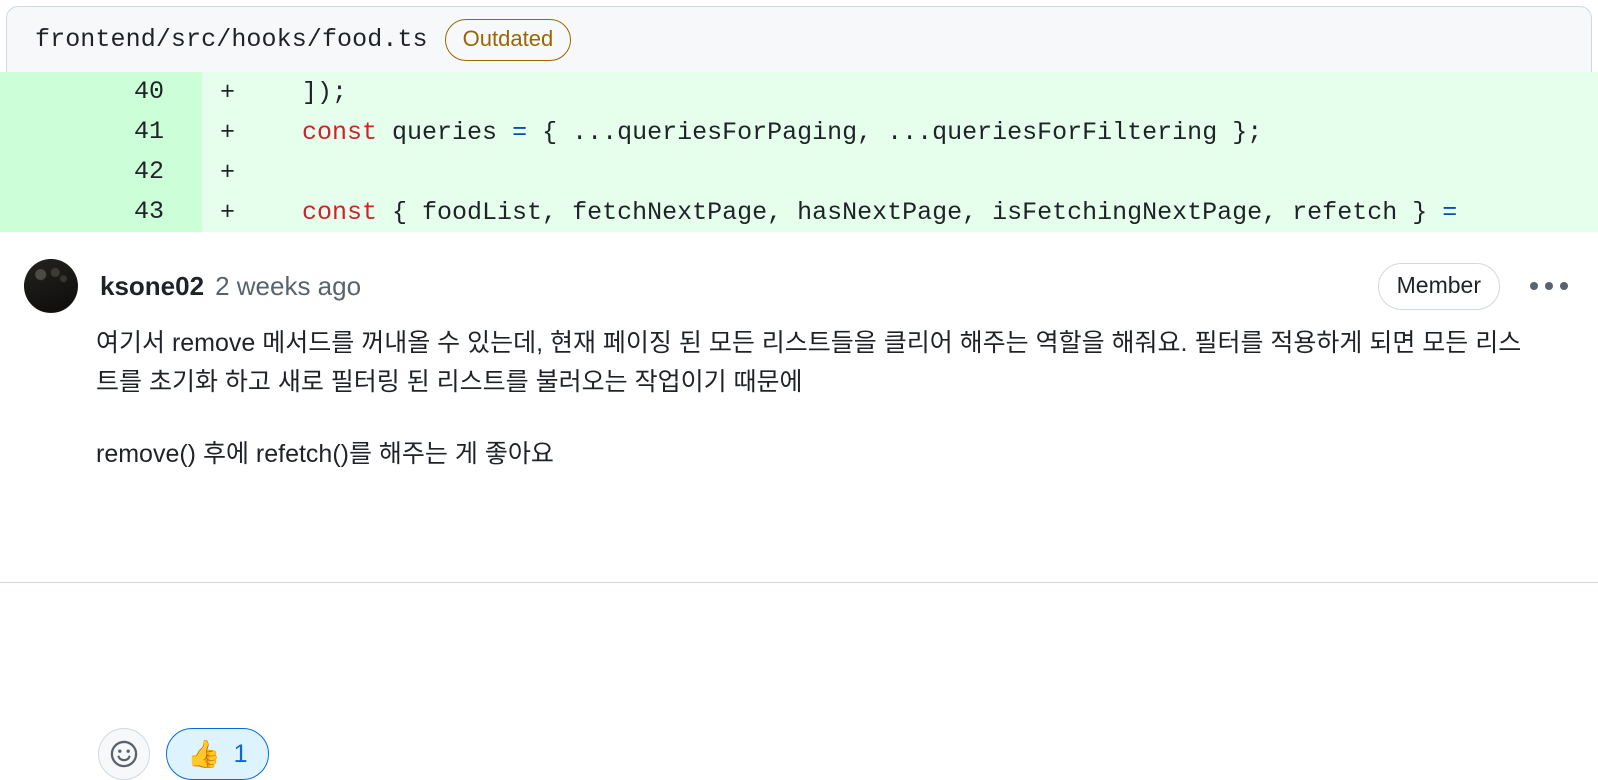  Describe the element at coordinates (1549, 286) in the screenshot. I see `kebab-horizontal-icon` at that location.